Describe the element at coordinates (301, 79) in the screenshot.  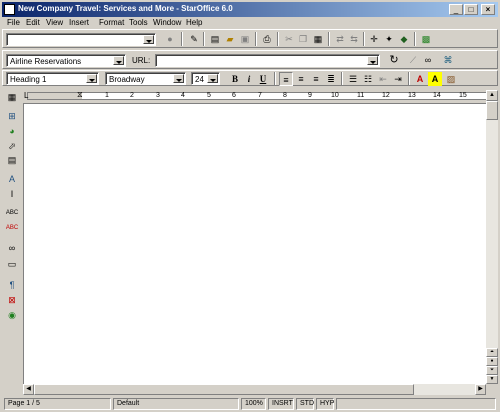
I see `align-center-icon: ≡` at that location.